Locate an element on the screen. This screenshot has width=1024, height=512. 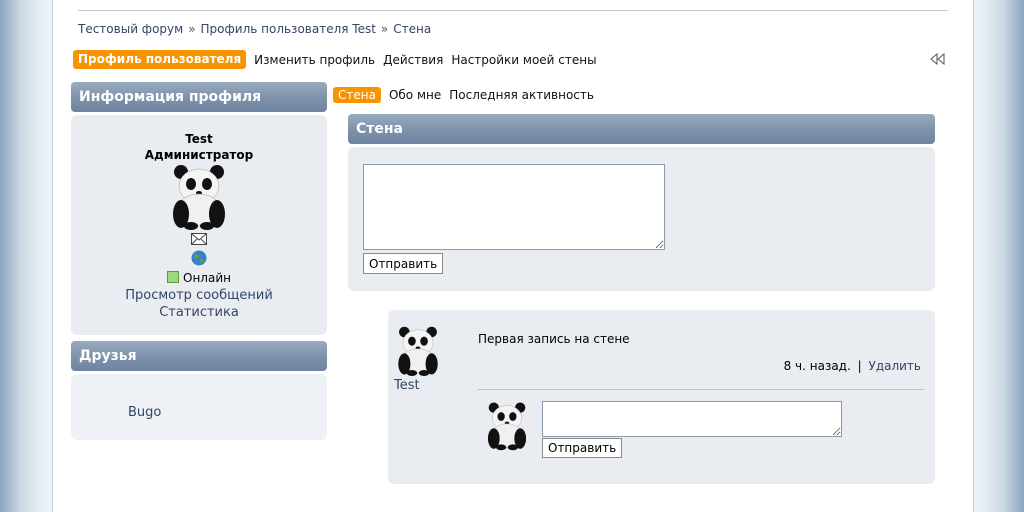
friend-item: Bugo is located at coordinates (144, 412).